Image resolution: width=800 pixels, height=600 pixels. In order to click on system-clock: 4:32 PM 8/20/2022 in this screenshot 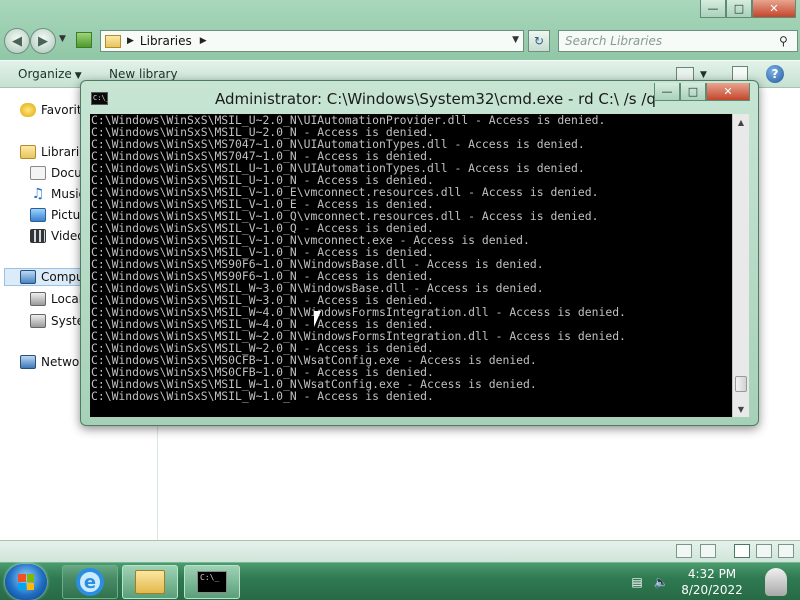, I will do `click(712, 582)`.